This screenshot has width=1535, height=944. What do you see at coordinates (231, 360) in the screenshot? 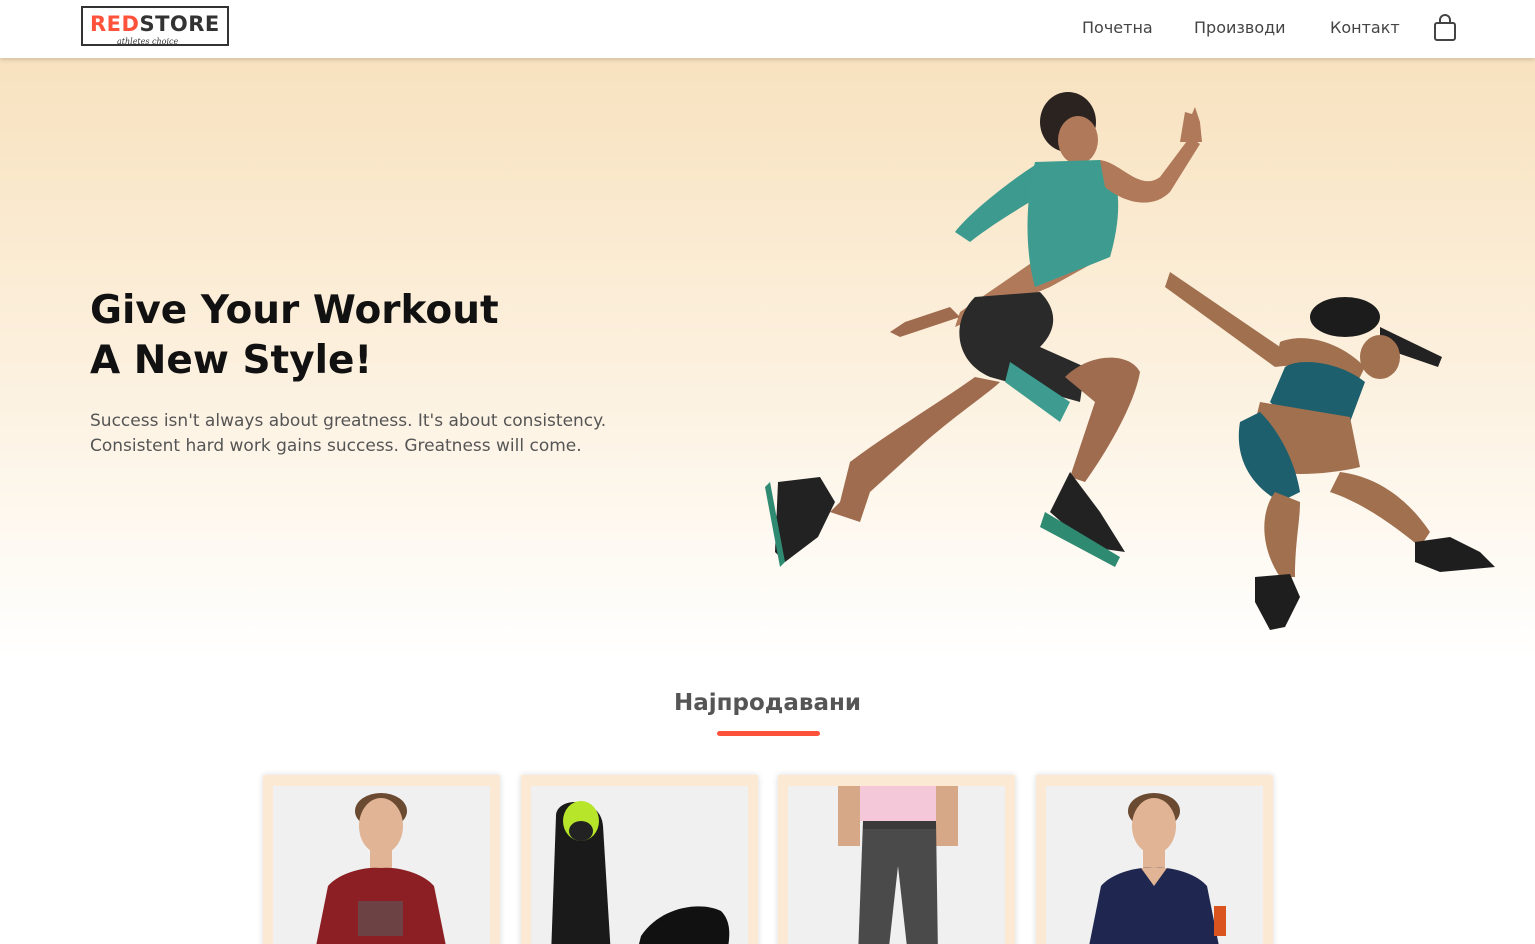
I see `hero-title-line: A New Style!` at bounding box center [231, 360].